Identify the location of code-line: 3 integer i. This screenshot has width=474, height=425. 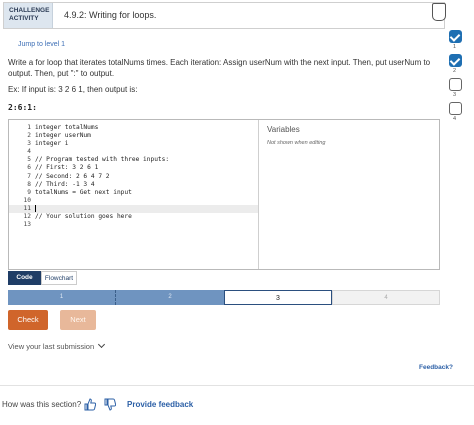
(133, 144).